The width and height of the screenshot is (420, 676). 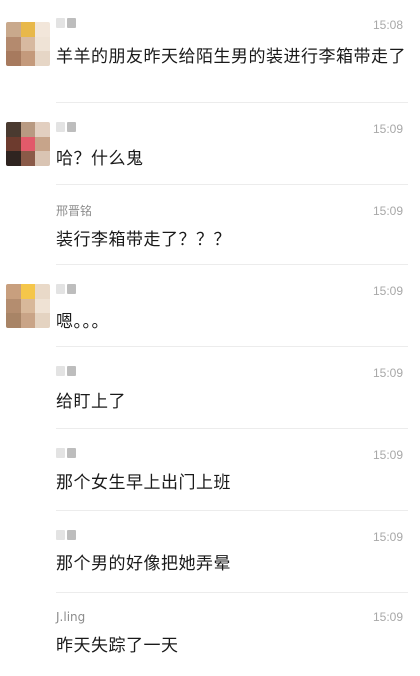 I want to click on message-time: 15:08, so click(x=387, y=25).